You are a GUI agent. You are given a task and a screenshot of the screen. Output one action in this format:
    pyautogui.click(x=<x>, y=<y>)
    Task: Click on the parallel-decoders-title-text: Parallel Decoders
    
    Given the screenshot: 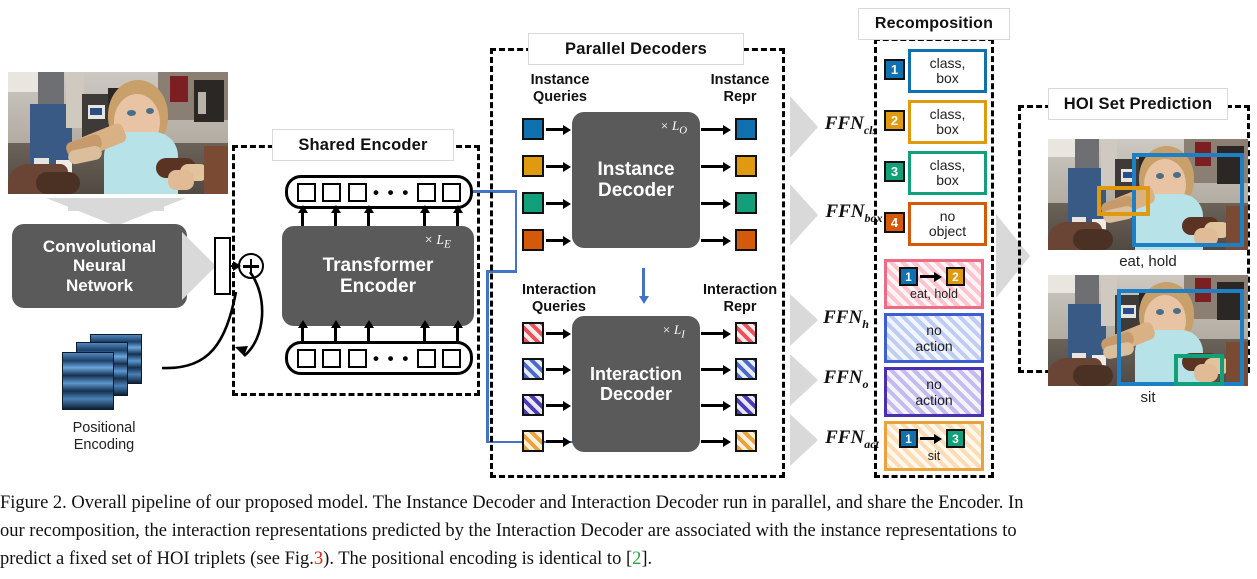 What is the action you would take?
    pyautogui.click(x=636, y=48)
    